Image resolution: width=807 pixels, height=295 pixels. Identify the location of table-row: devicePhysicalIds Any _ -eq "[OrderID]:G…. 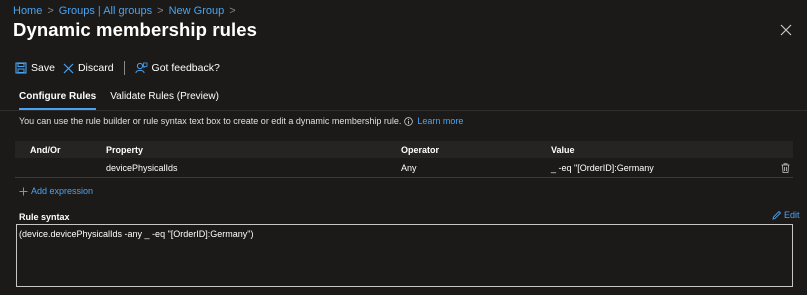
(404, 168).